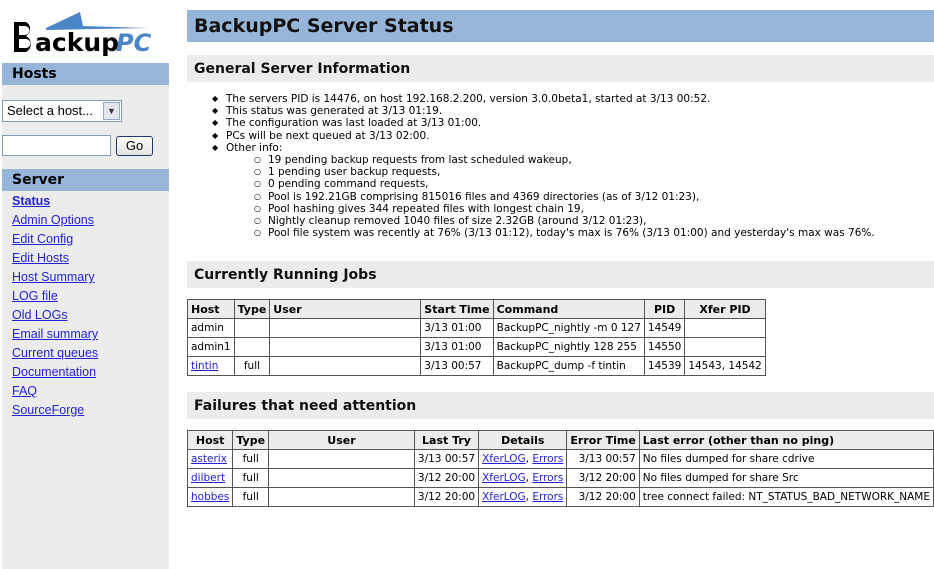 Image resolution: width=934 pixels, height=569 pixels. I want to click on host-cell: tintin, so click(211, 366).